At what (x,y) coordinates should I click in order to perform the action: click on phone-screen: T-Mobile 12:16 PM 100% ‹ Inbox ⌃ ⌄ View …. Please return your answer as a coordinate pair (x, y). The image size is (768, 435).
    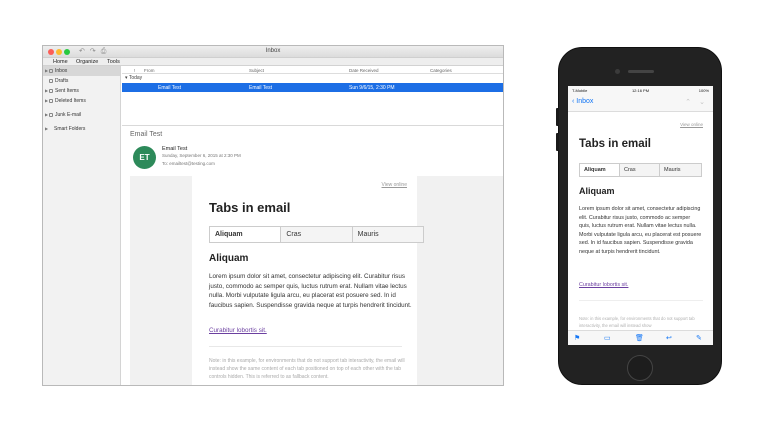
    Looking at the image, I should click on (640, 215).